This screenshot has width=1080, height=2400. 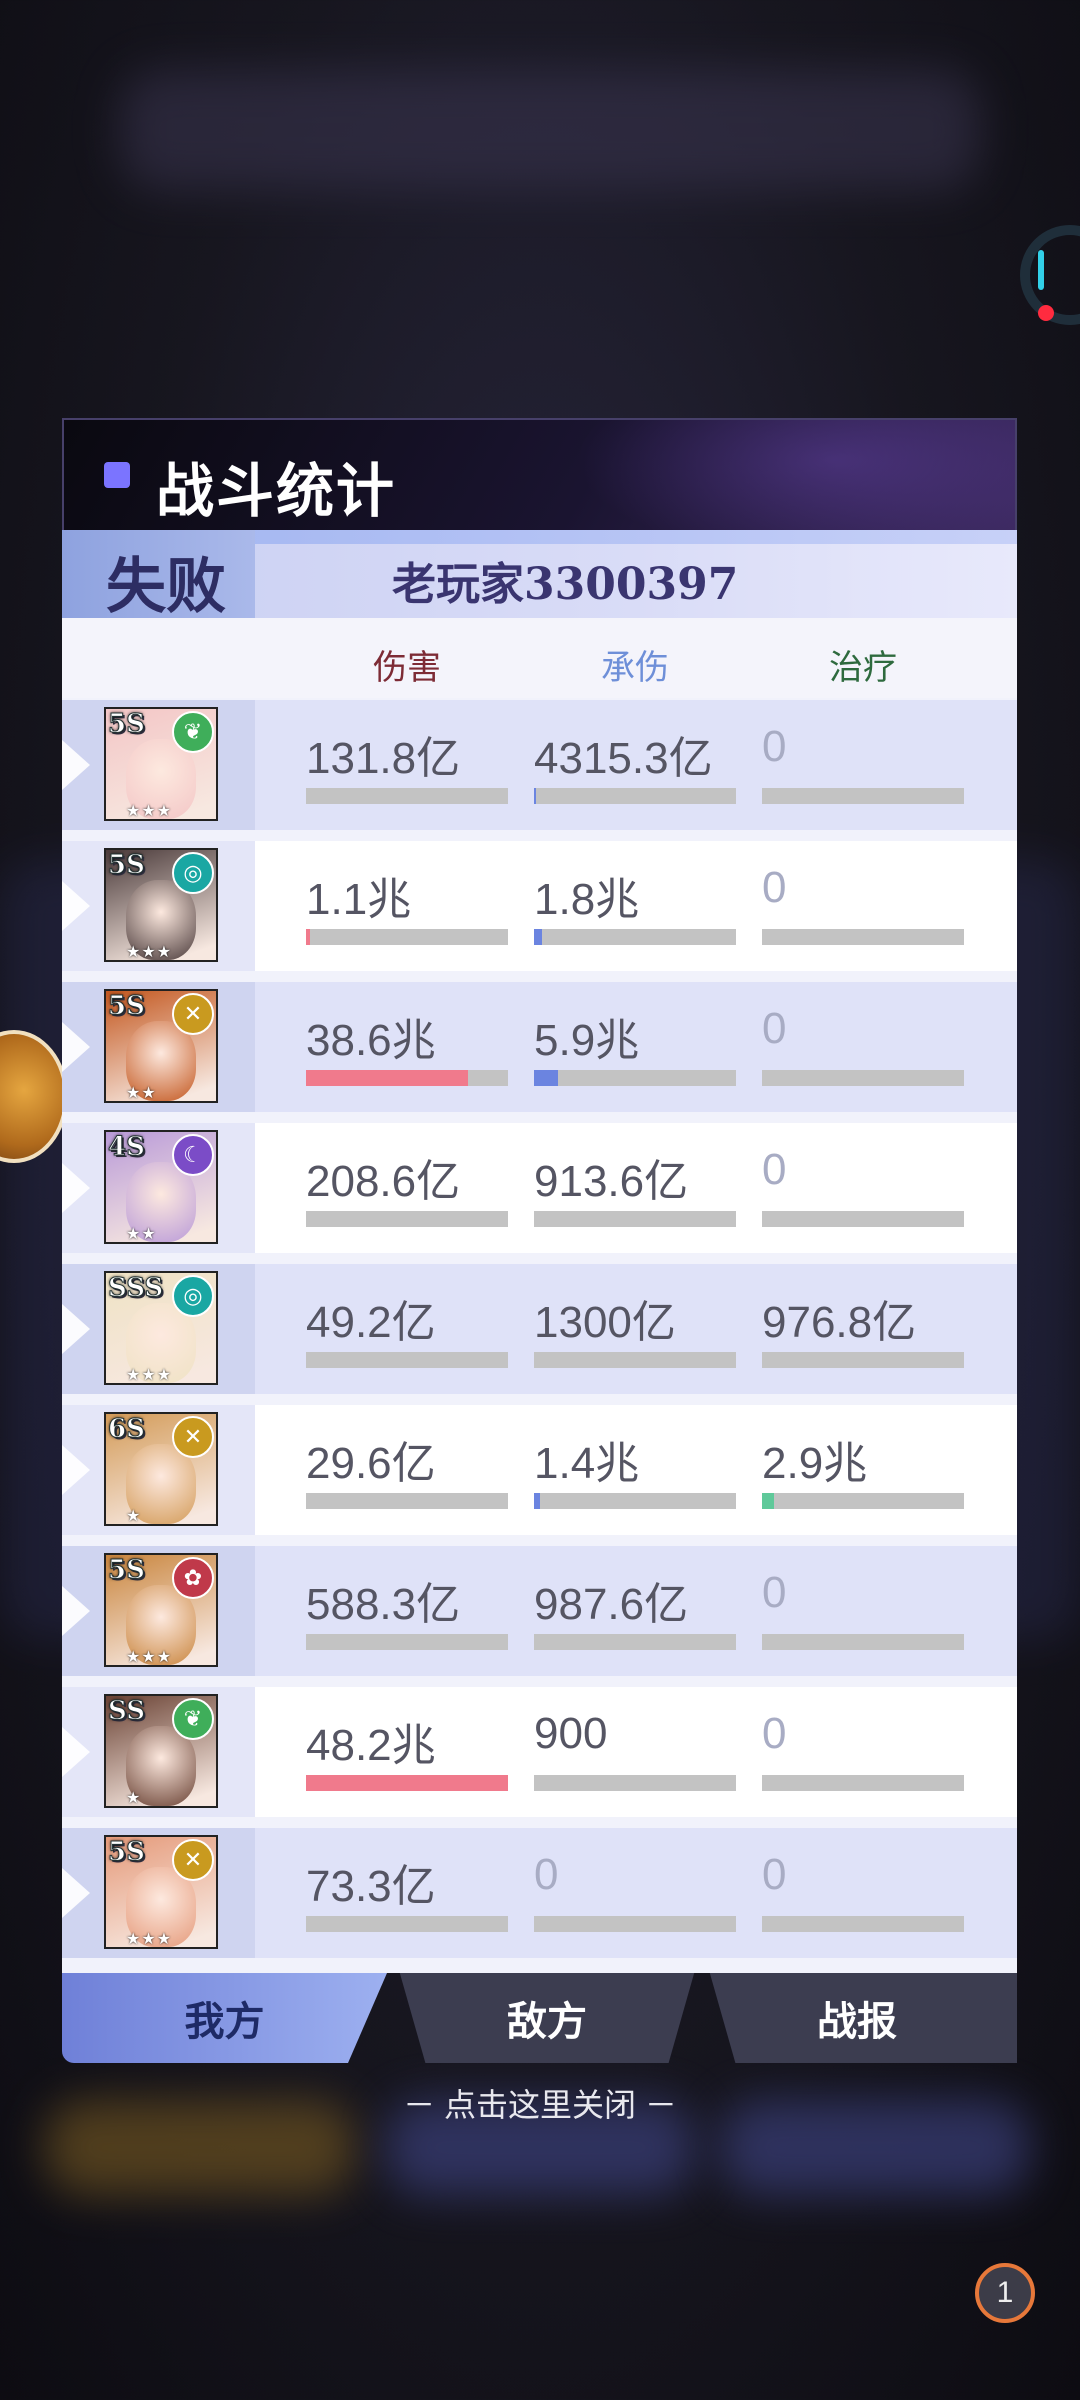 I want to click on stat-taken-value: 987.6亿, so click(x=611, y=1604).